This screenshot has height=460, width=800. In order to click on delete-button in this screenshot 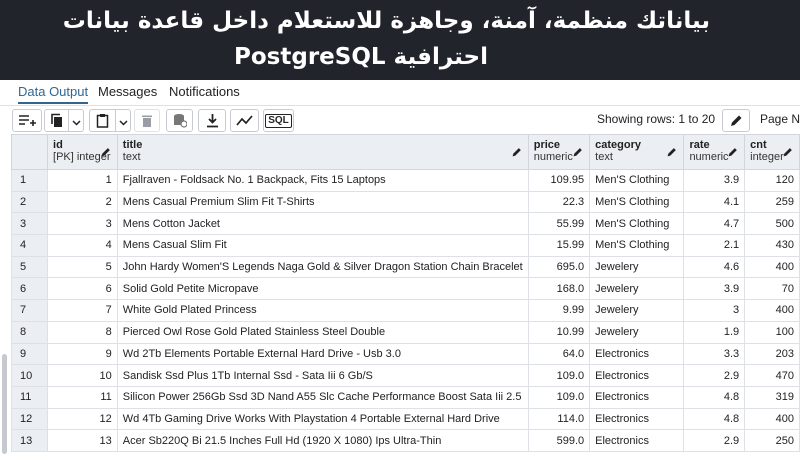, I will do `click(147, 120)`.